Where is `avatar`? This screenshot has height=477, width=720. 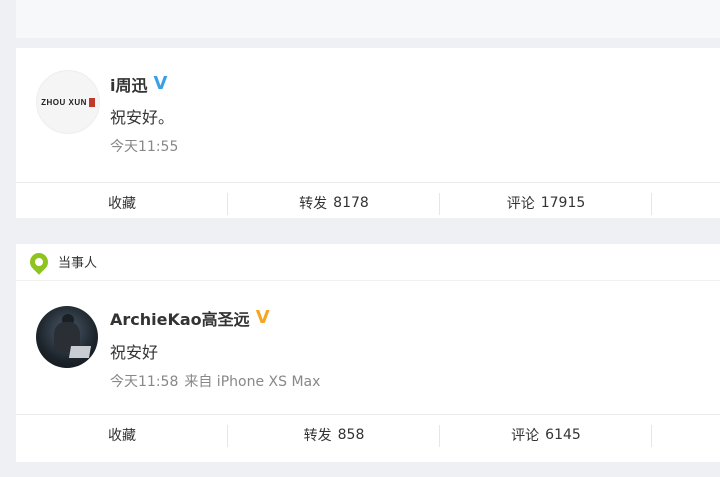 avatar is located at coordinates (67, 337).